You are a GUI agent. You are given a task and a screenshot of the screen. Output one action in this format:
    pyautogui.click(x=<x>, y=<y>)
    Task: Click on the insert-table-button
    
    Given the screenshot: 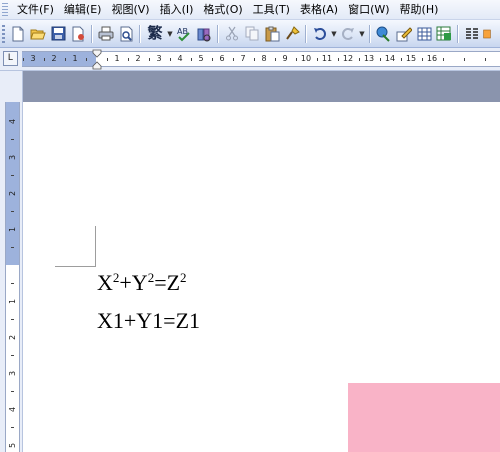 What is the action you would take?
    pyautogui.click(x=424, y=34)
    